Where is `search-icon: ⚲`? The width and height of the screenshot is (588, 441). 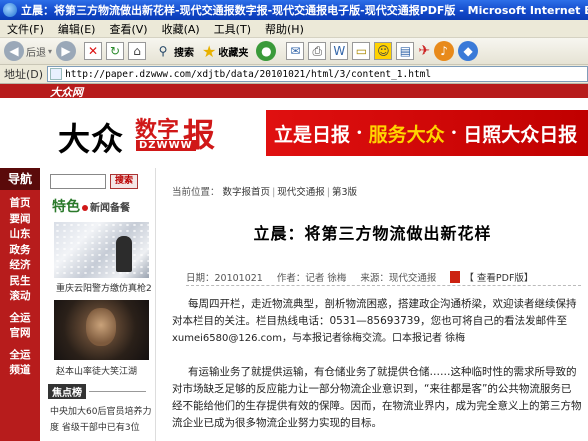
search-icon: ⚲ is located at coordinates (163, 51).